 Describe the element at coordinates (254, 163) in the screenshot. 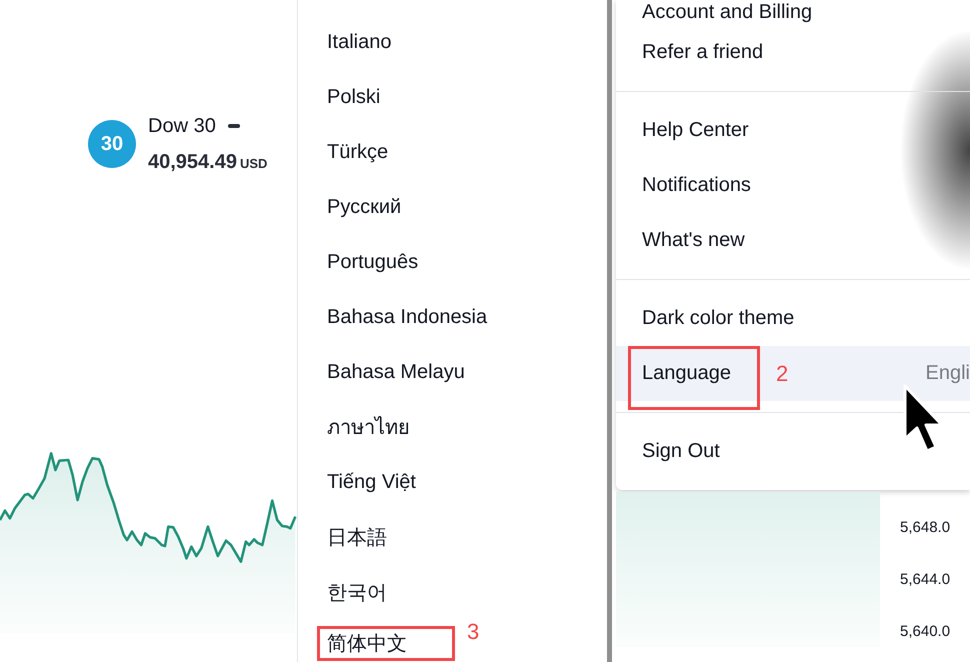

I see `currency-label: USD` at that location.